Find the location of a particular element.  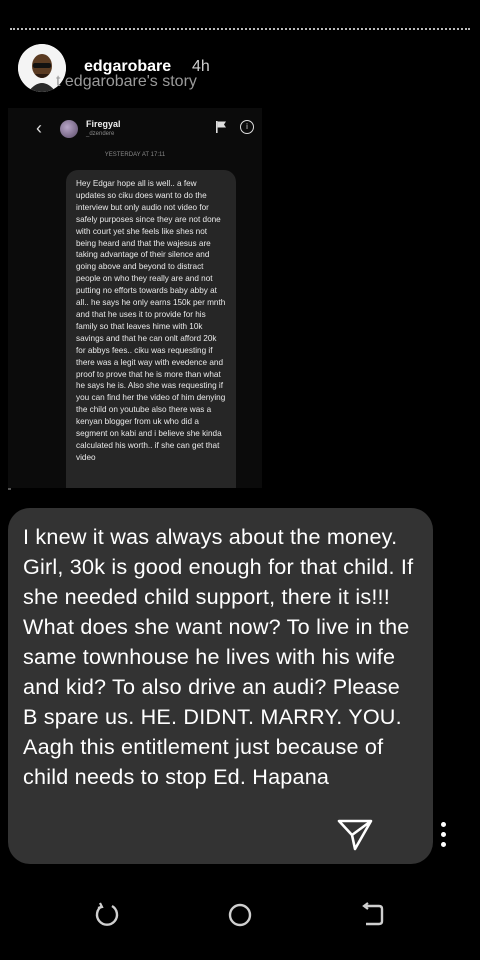

info-icon: i is located at coordinates (247, 127).